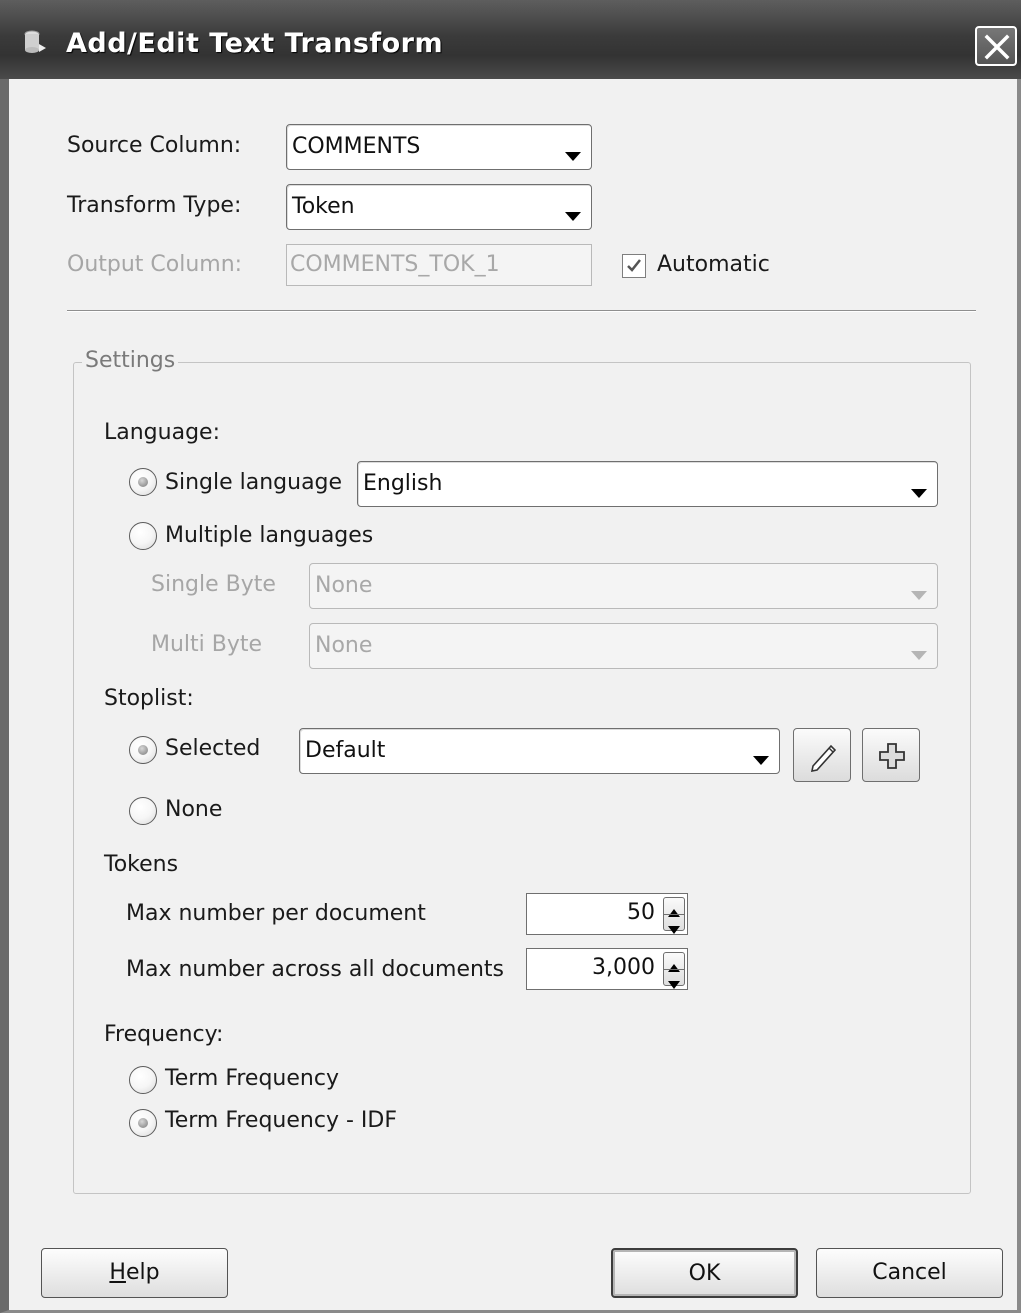 This screenshot has height=1313, width=1021. What do you see at coordinates (162, 432) in the screenshot?
I see `language-label: Language:` at bounding box center [162, 432].